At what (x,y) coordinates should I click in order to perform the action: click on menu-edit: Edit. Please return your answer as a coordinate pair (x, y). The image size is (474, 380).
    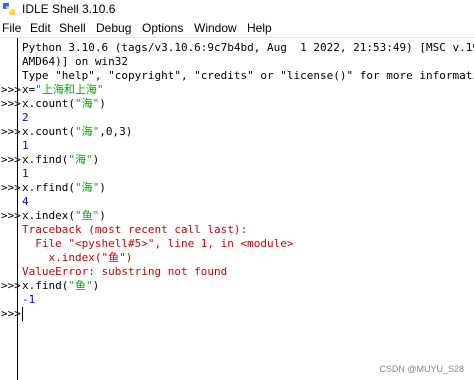
    Looking at the image, I should click on (40, 28).